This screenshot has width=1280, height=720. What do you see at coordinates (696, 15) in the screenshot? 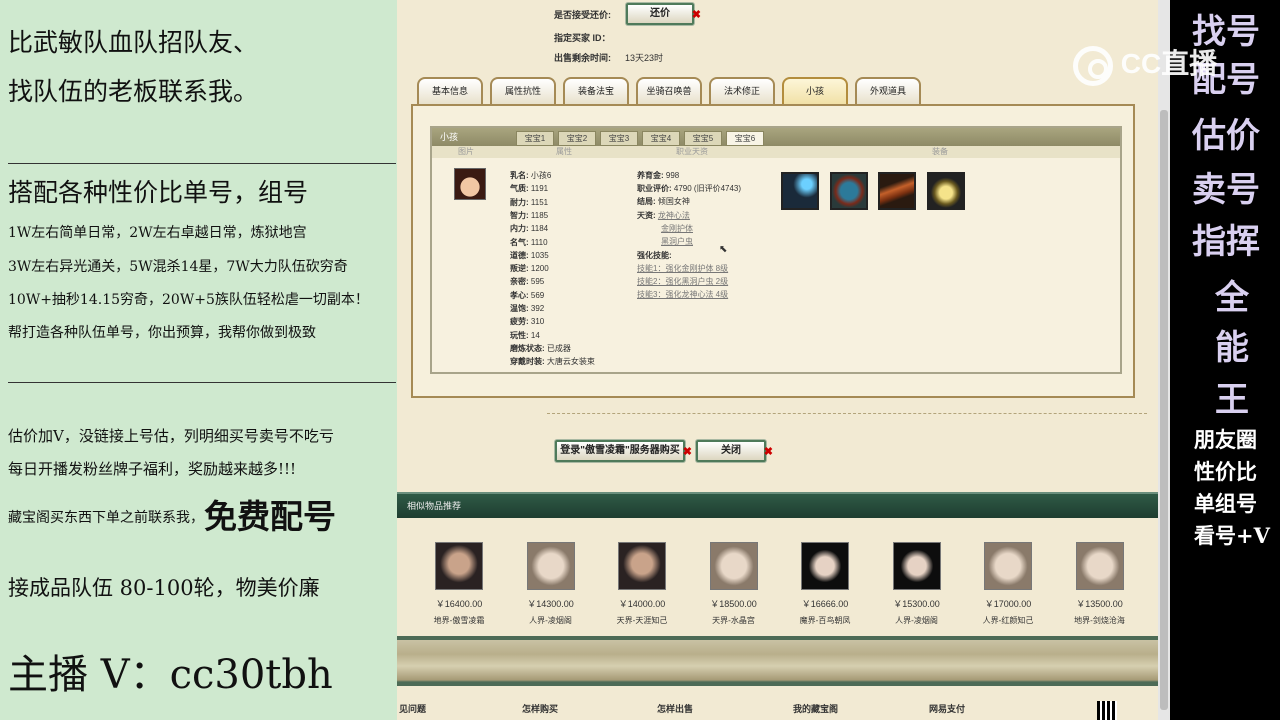
I see `close-icon: ✖` at bounding box center [696, 15].